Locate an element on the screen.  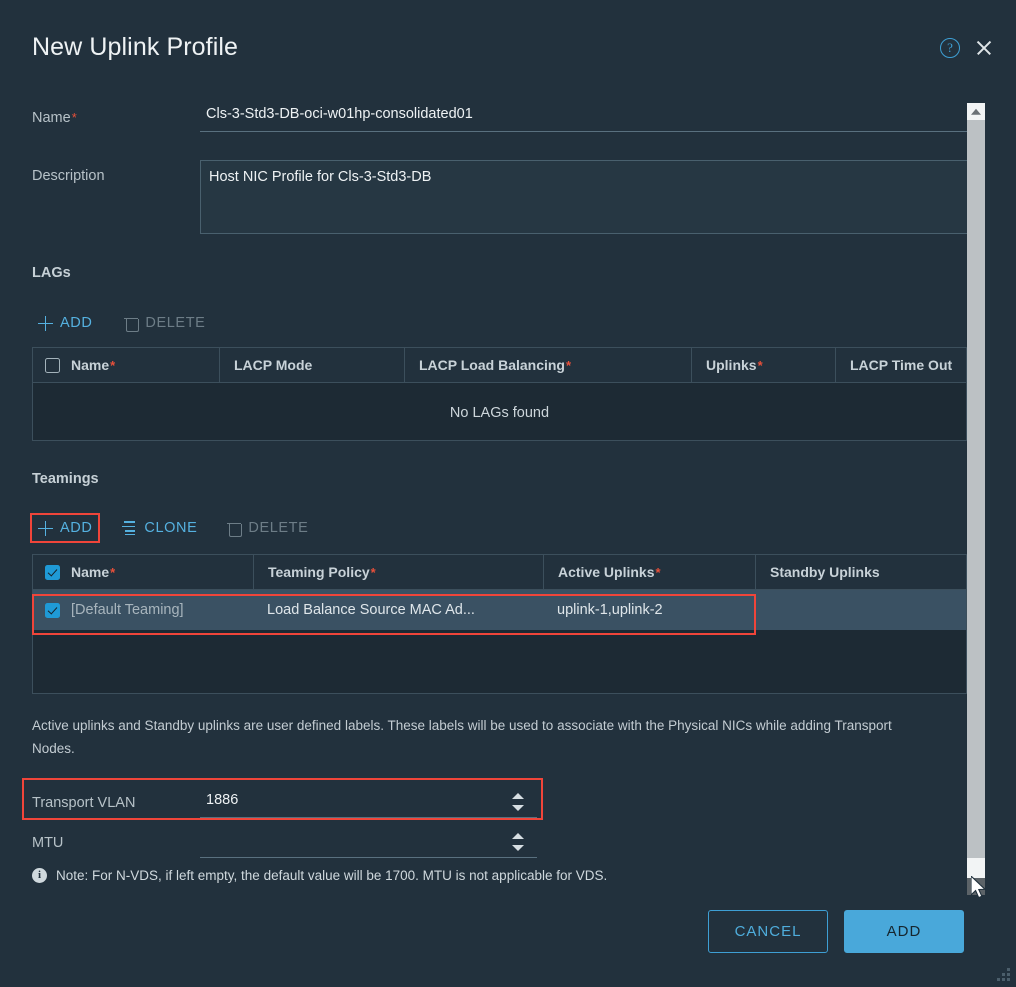
header-icon-group: ? is located at coordinates (967, 48).